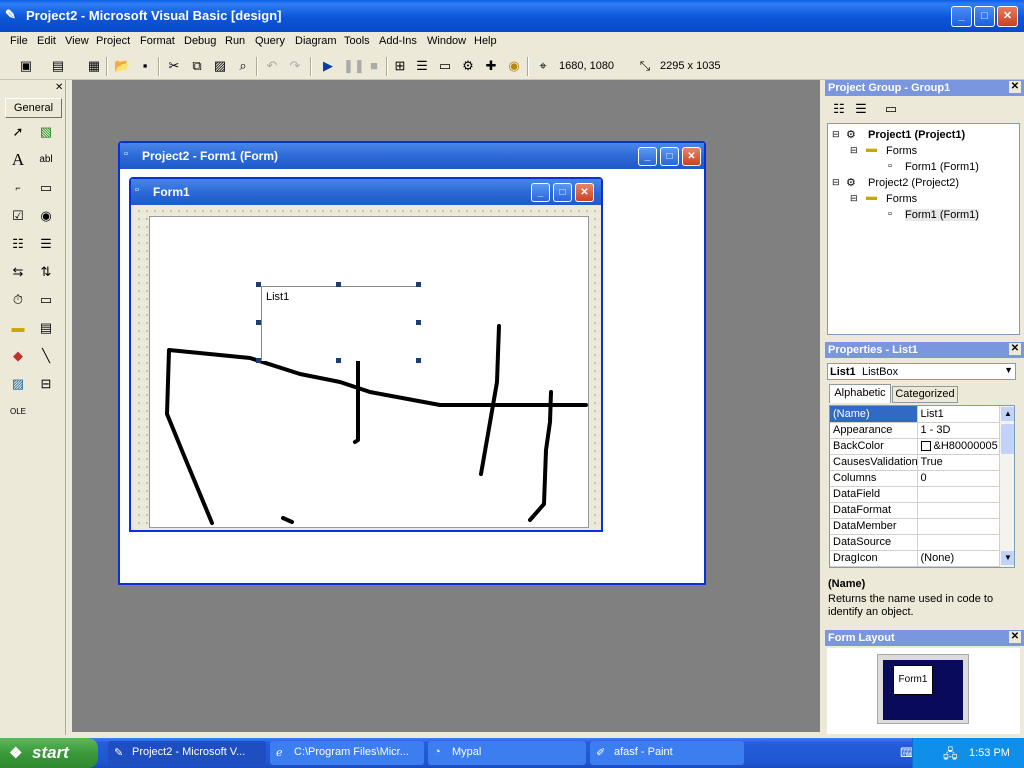 The height and width of the screenshot is (768, 1024). I want to click on prop-name: (Name), so click(874, 414).